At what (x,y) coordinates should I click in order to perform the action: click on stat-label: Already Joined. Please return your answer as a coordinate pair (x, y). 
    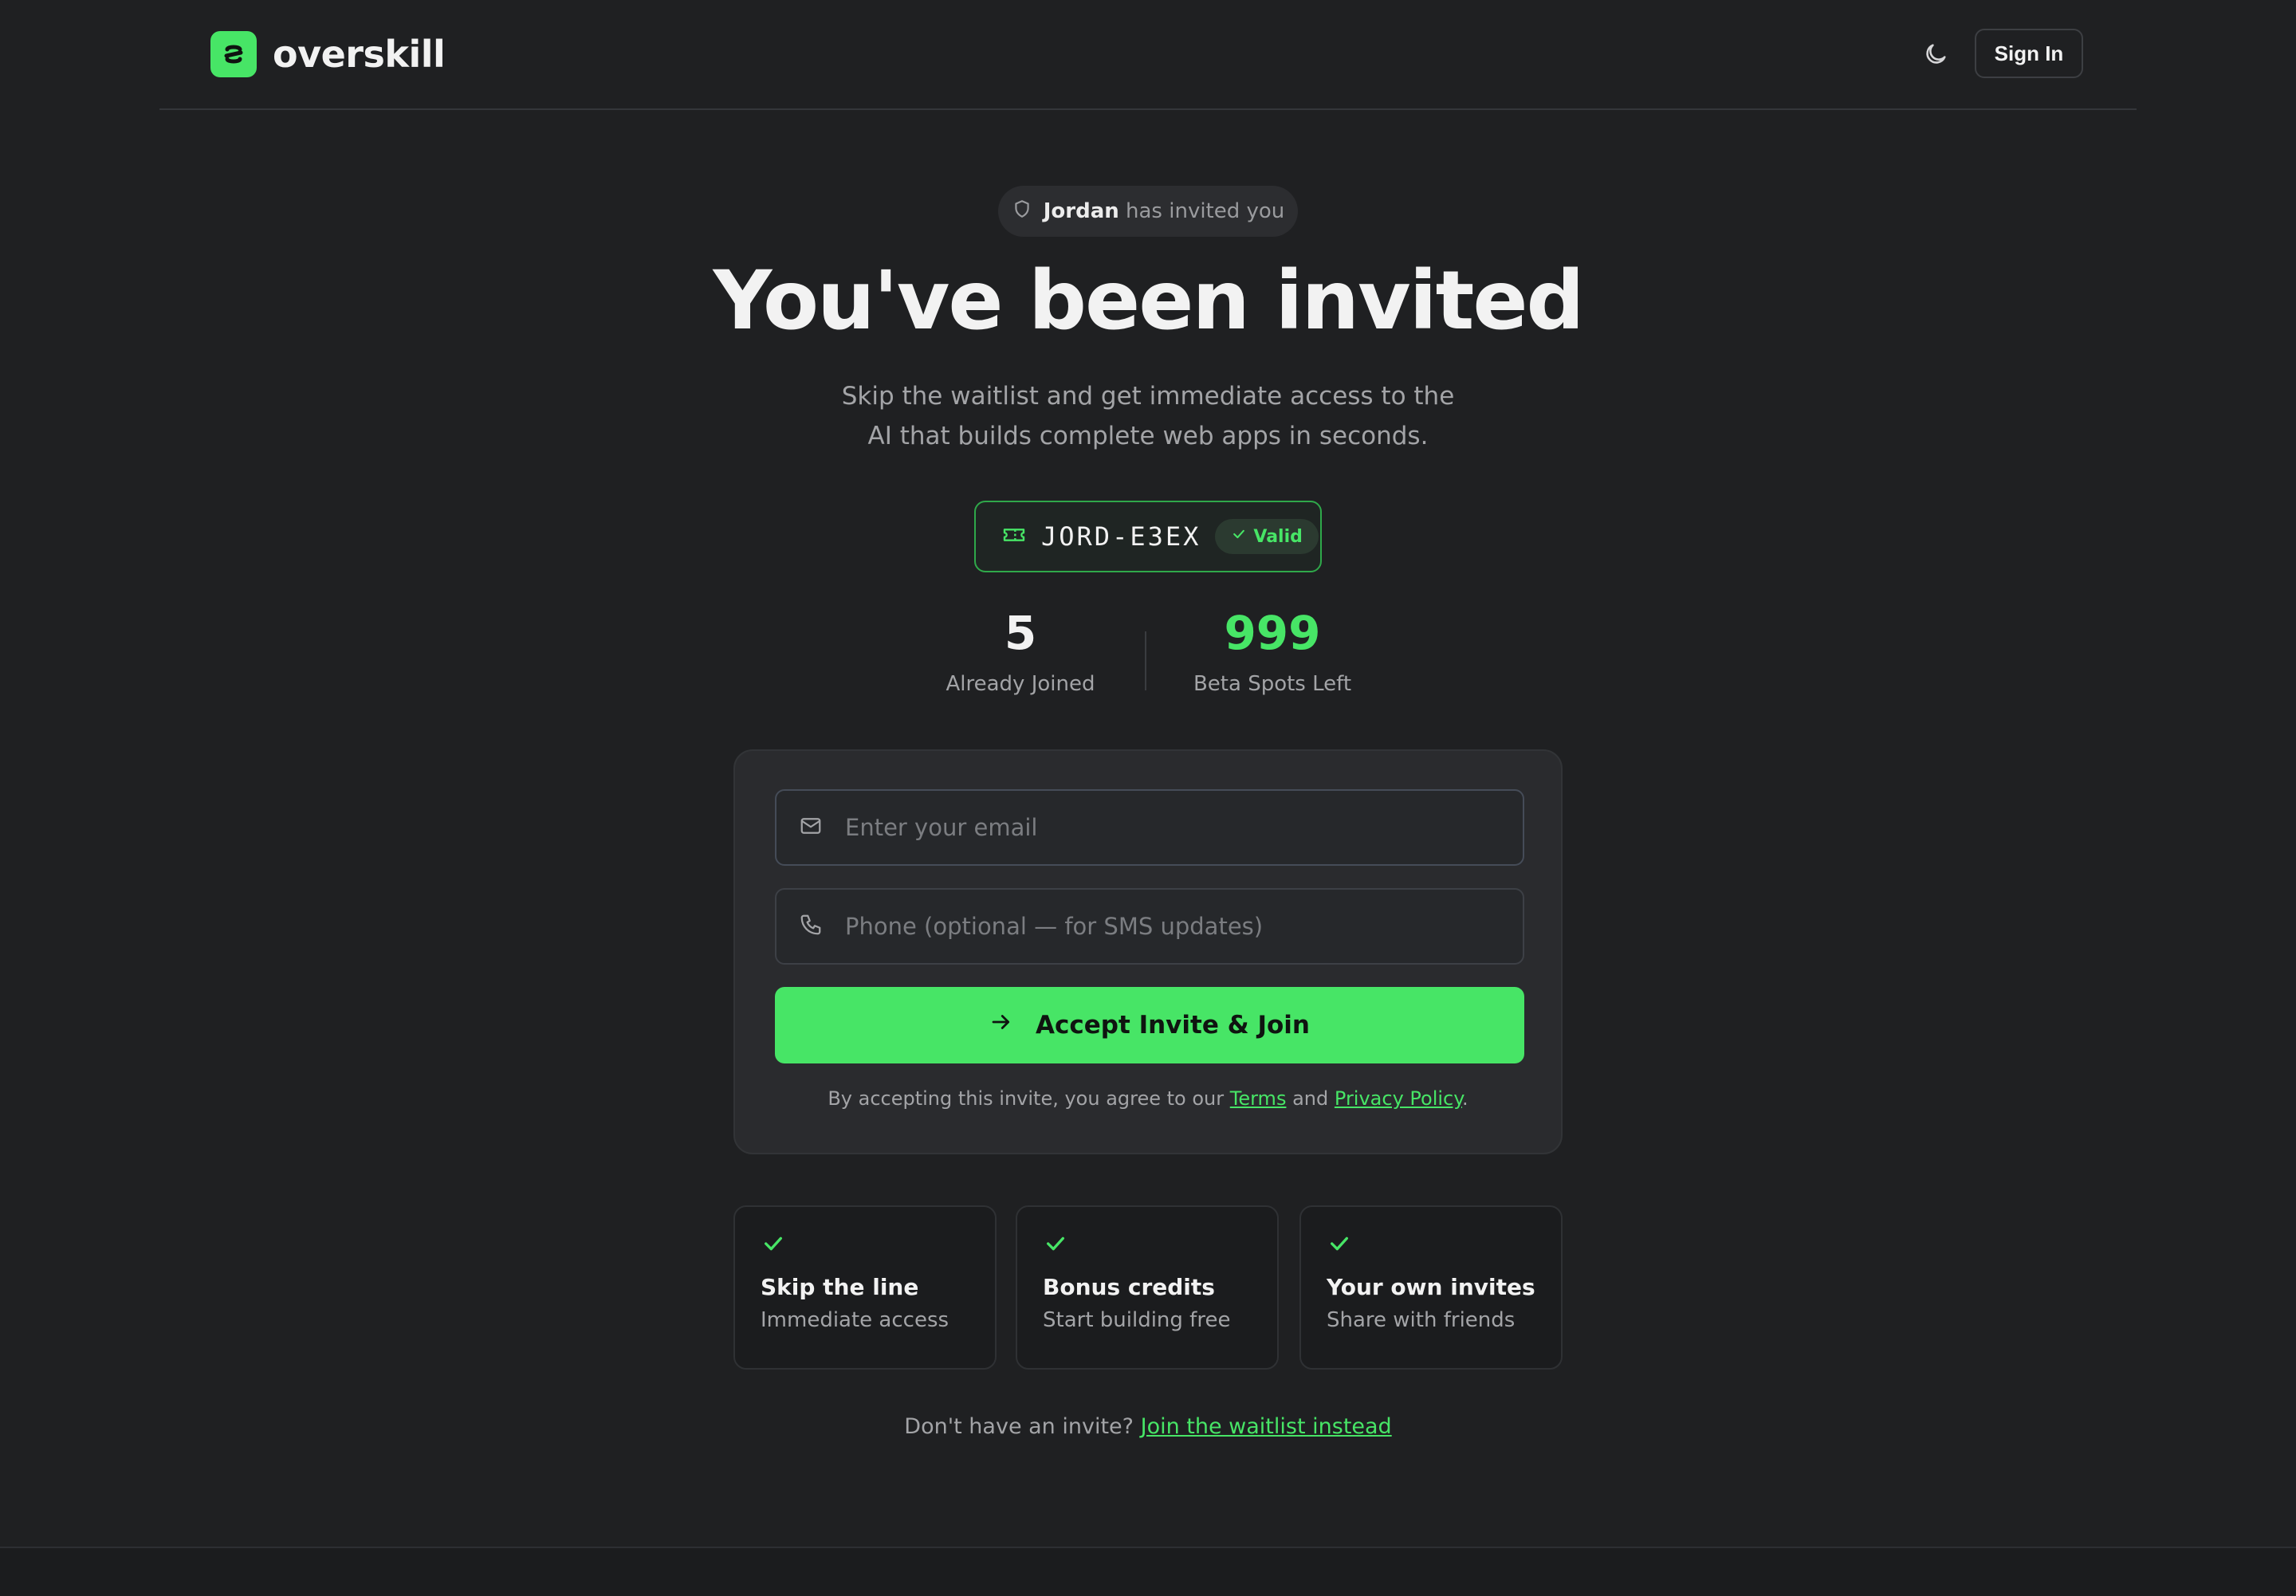
    Looking at the image, I should click on (1020, 684).